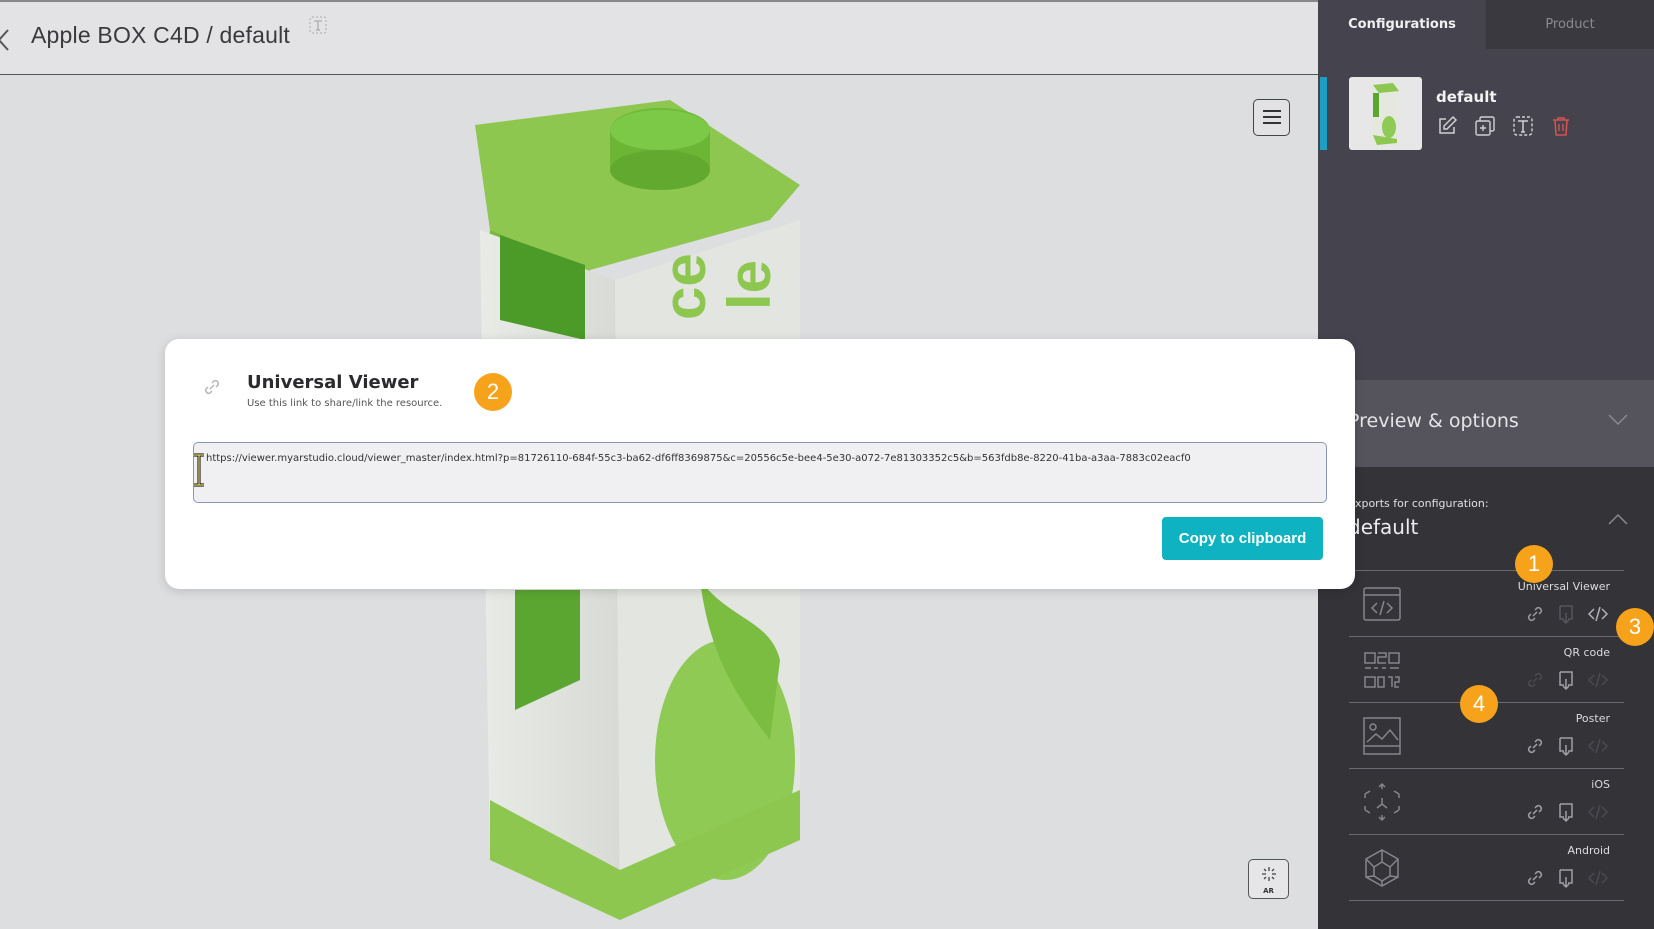  I want to click on image-icon, so click(1382, 736).